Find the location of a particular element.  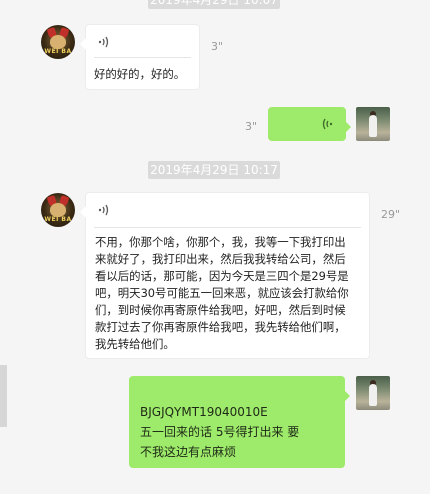

timestamp-divider: 2019年4月29日 10:07 is located at coordinates (214, 4).